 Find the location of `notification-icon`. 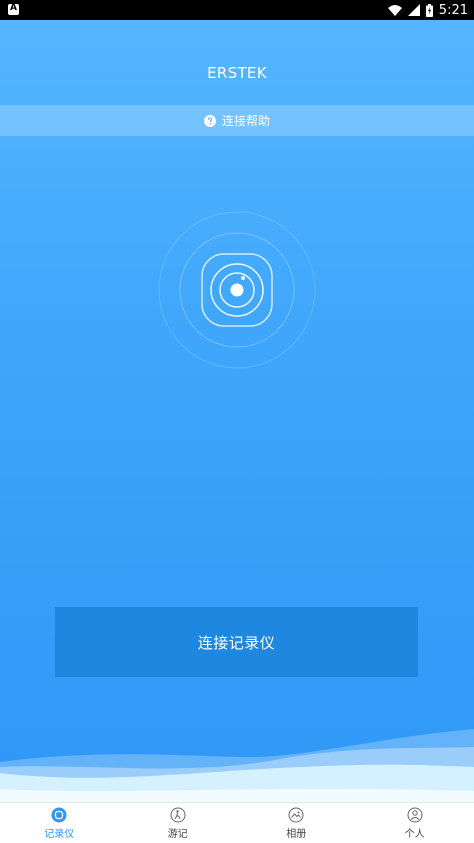

notification-icon is located at coordinates (13, 9).